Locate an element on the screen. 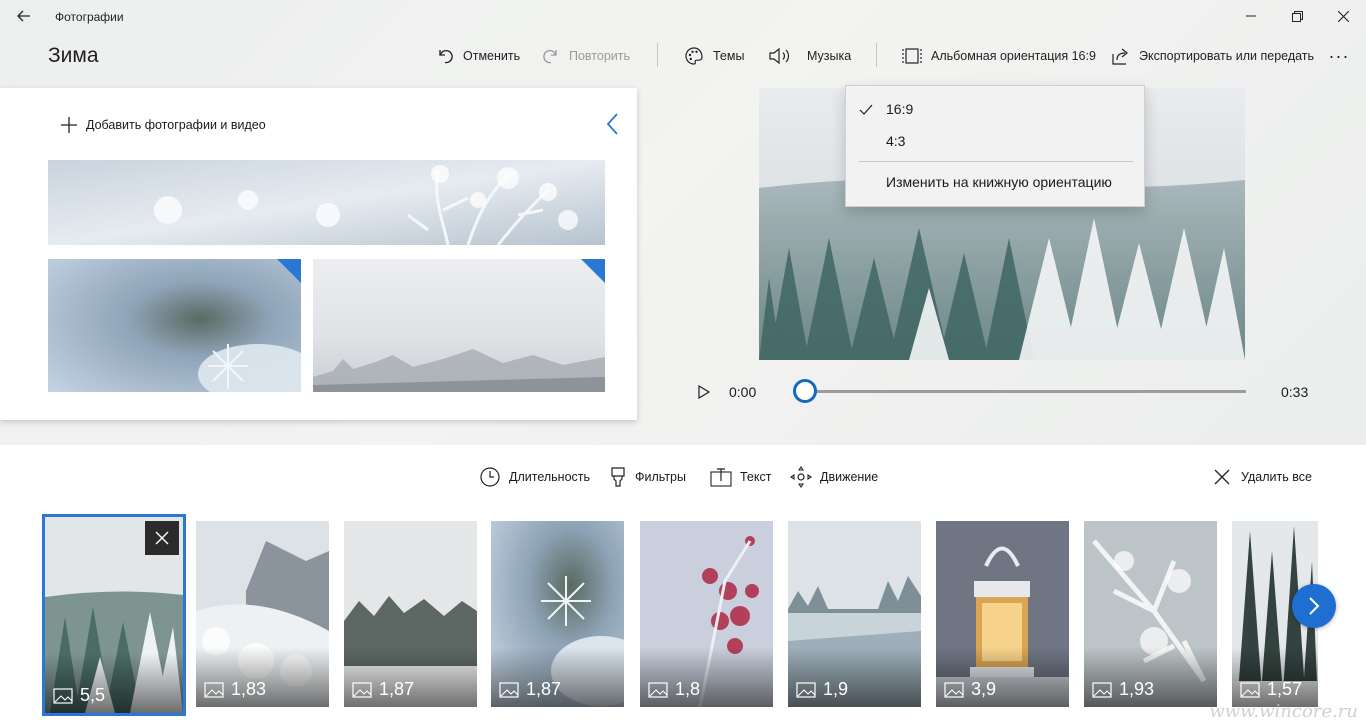 This screenshot has width=1366, height=728. clip-duration-value: 5,5 is located at coordinates (93, 695).